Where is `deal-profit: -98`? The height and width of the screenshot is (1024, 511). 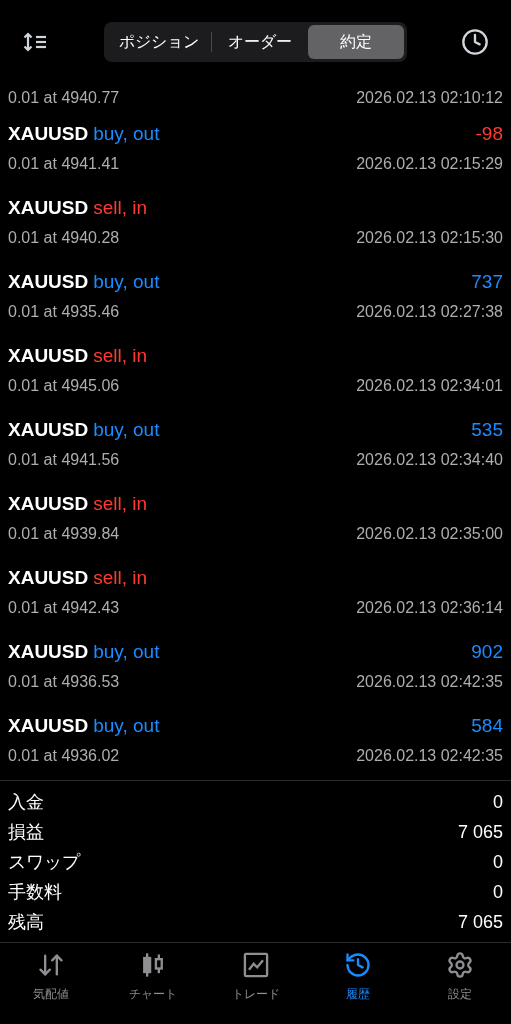 deal-profit: -98 is located at coordinates (489, 133).